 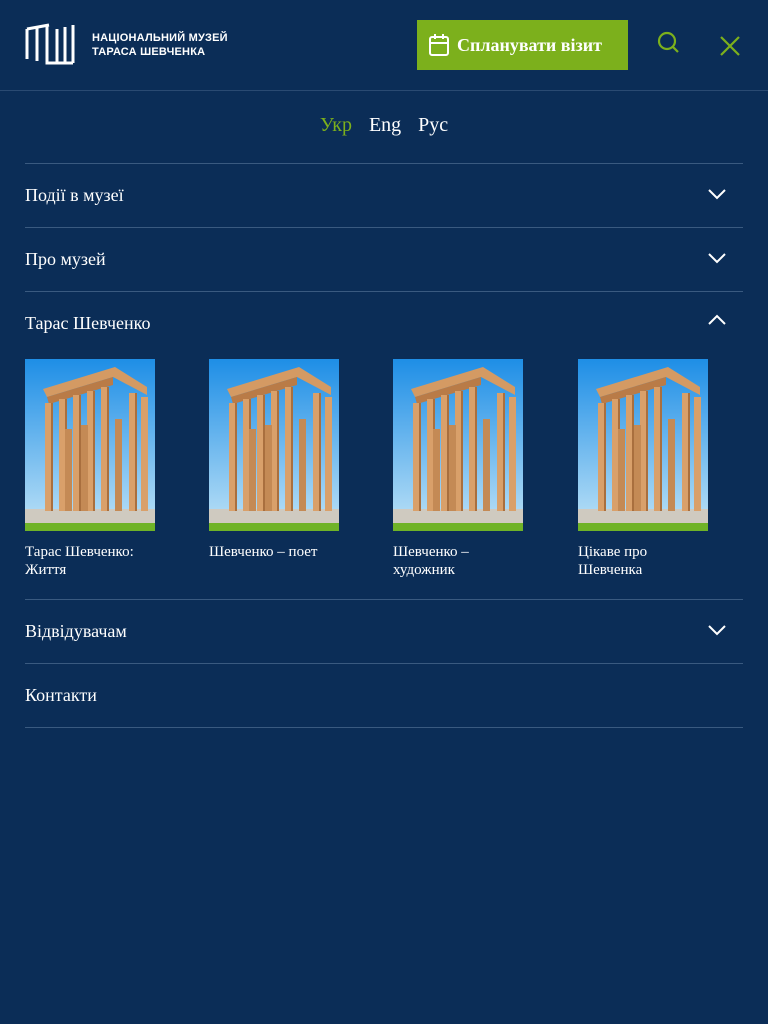 I want to click on card-artist: Шевченко – художник, so click(x=458, y=469).